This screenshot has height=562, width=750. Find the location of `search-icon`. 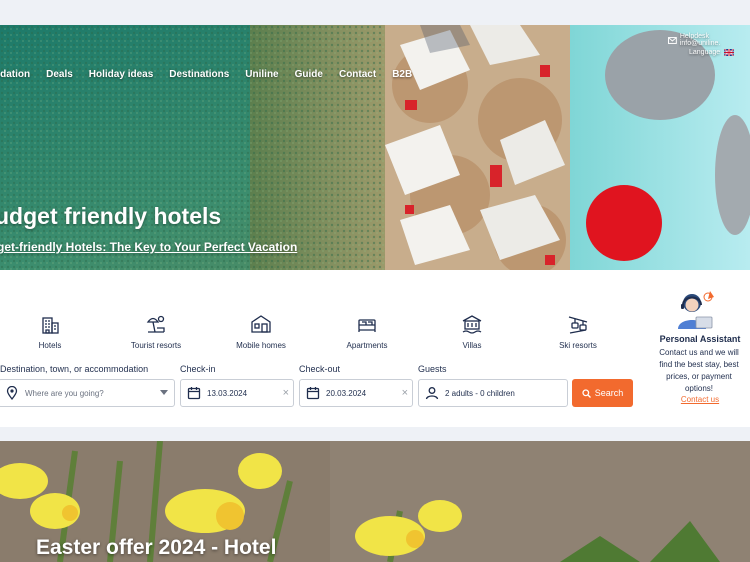

search-icon is located at coordinates (586, 393).